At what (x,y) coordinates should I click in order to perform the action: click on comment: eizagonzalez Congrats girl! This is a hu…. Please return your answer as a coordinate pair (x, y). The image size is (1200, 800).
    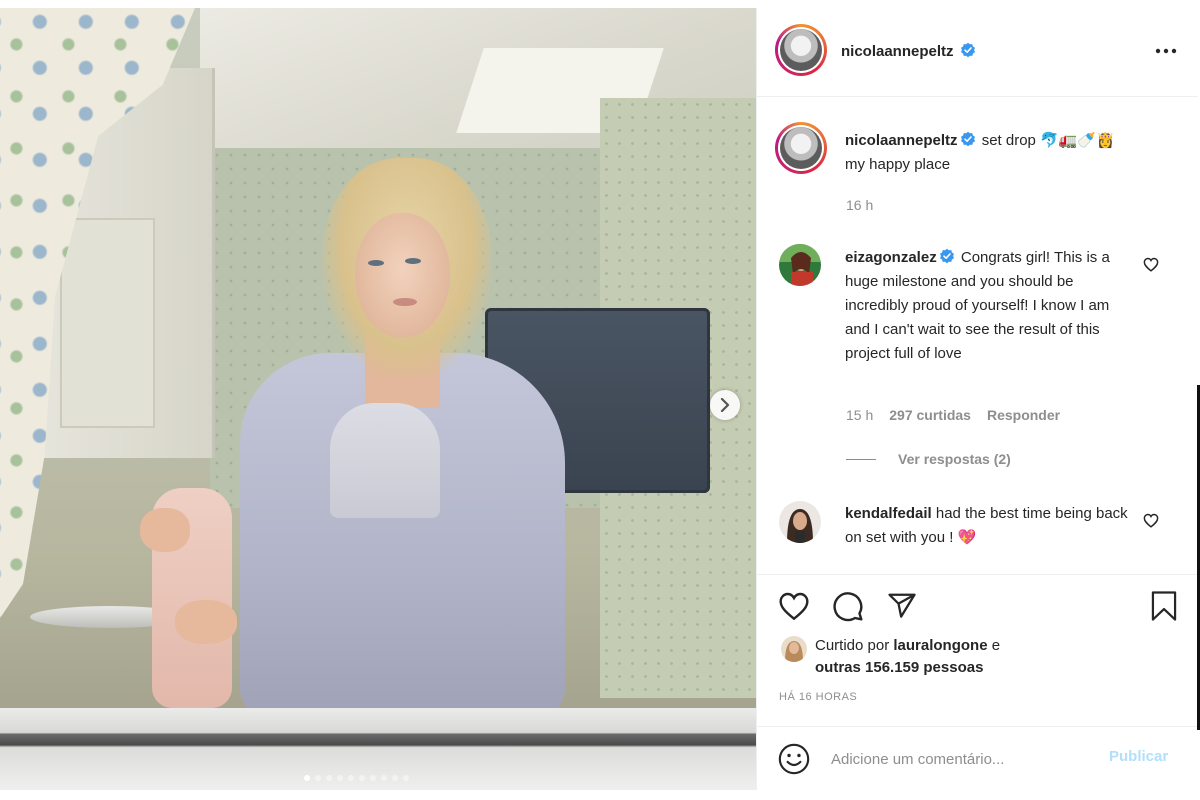
    Looking at the image, I should click on (990, 306).